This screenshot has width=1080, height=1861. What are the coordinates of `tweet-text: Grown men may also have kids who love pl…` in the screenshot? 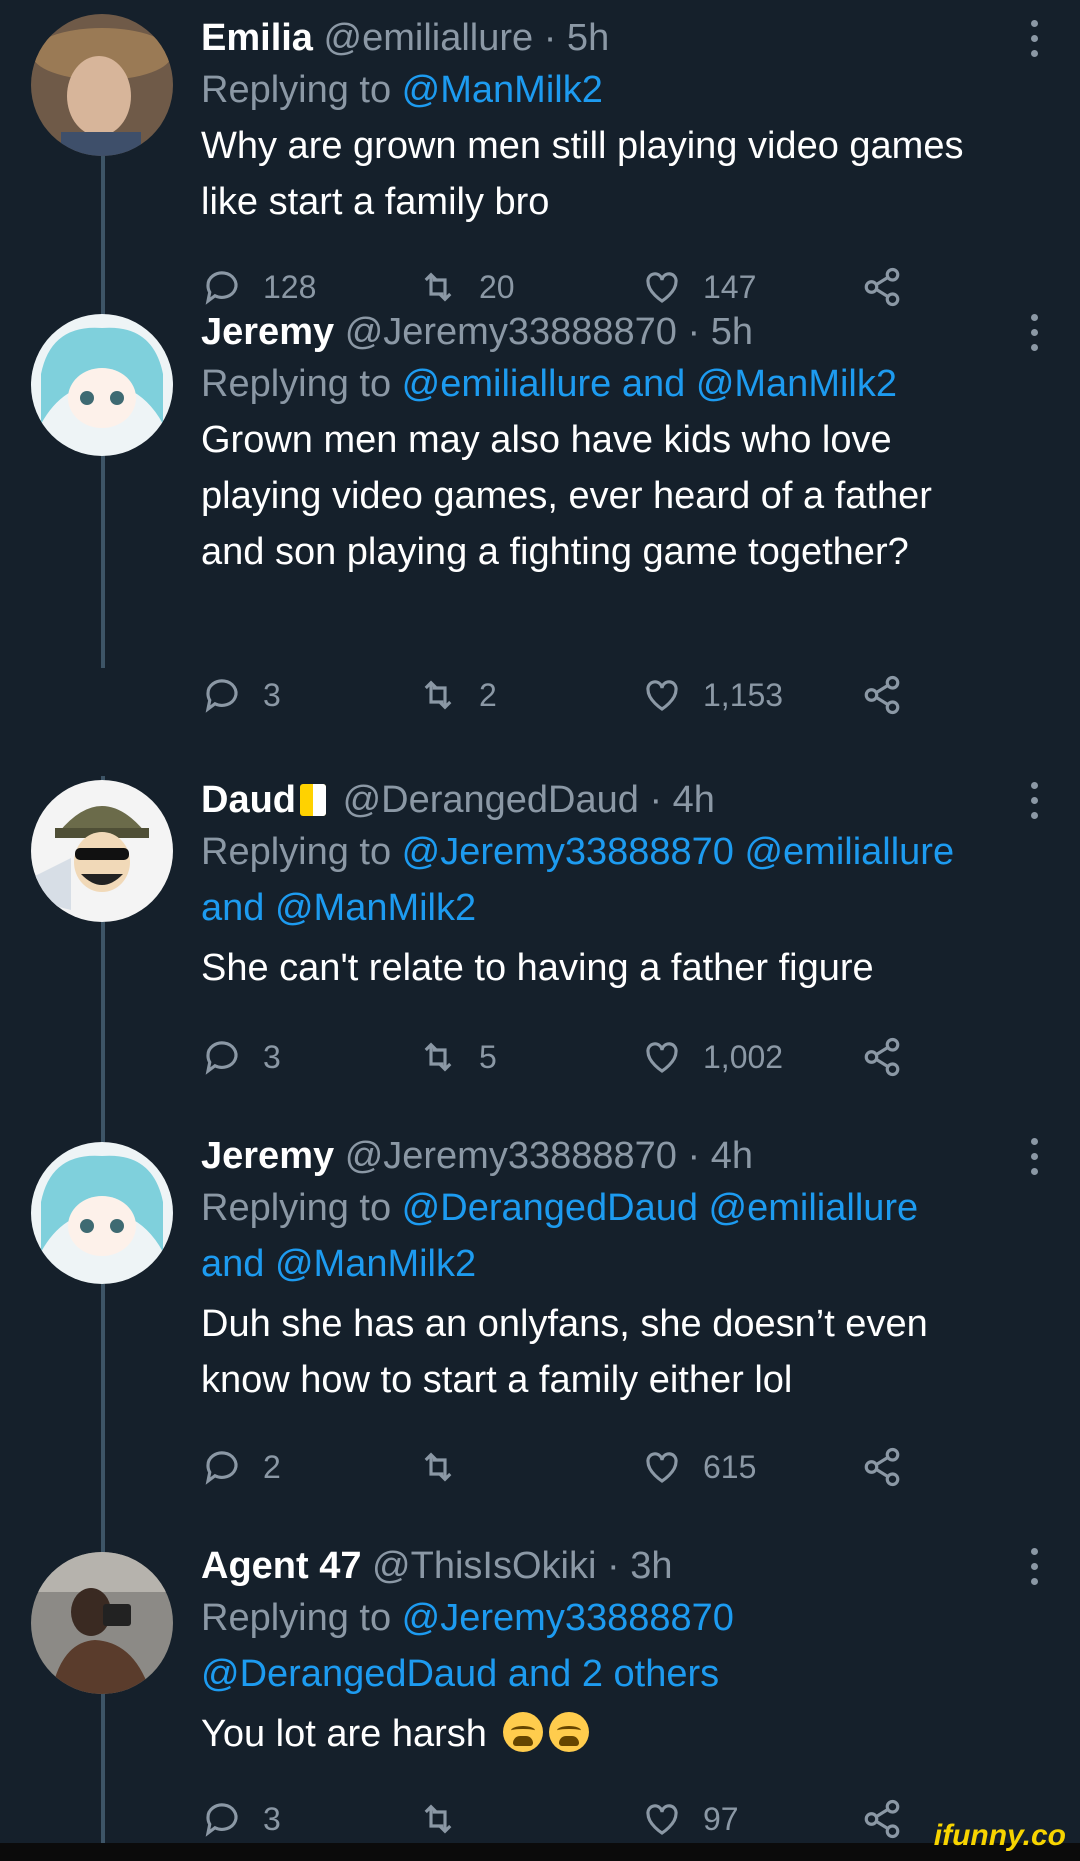 It's located at (566, 496).